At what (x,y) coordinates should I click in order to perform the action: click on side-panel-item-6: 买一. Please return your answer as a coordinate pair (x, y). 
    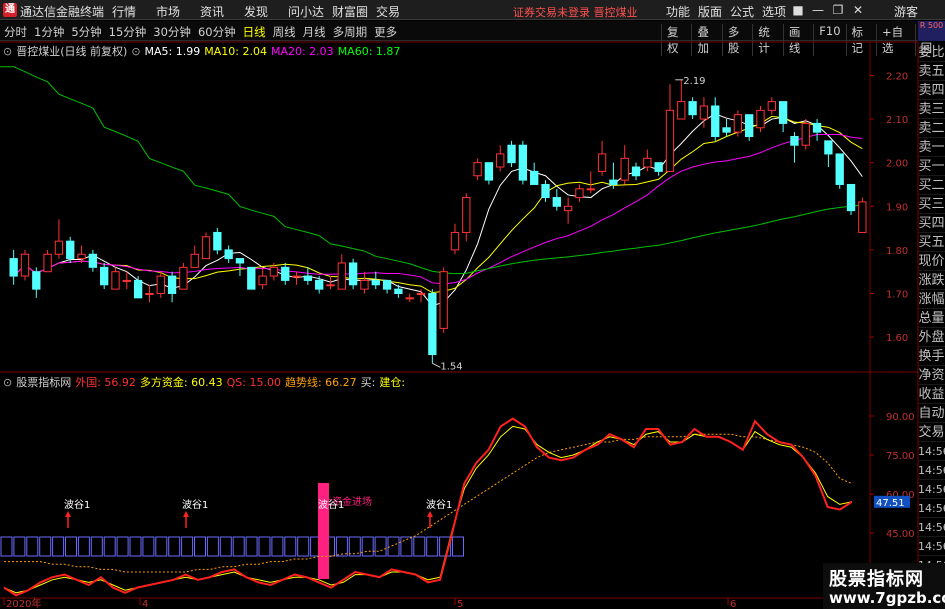
    Looking at the image, I should click on (931, 166).